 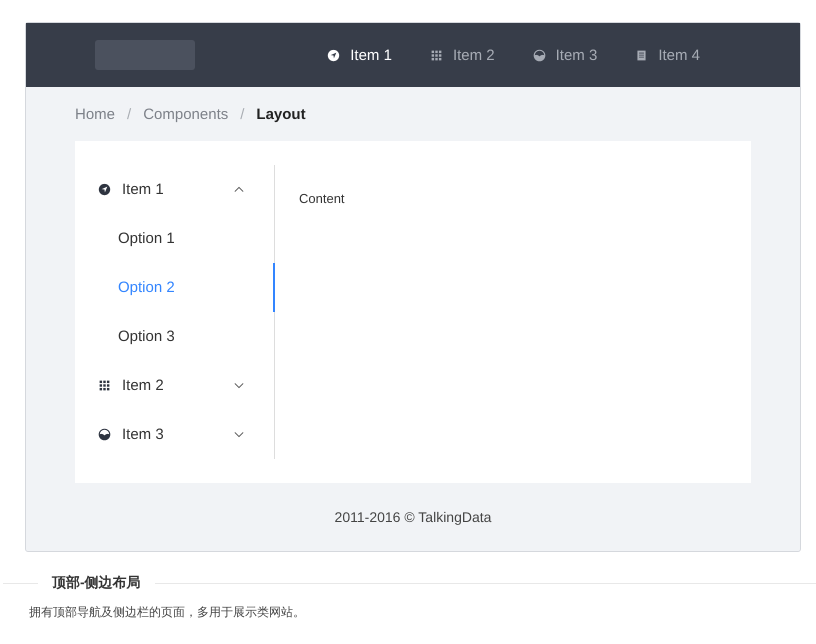 I want to click on breadcrumb-link: Home, so click(x=95, y=114).